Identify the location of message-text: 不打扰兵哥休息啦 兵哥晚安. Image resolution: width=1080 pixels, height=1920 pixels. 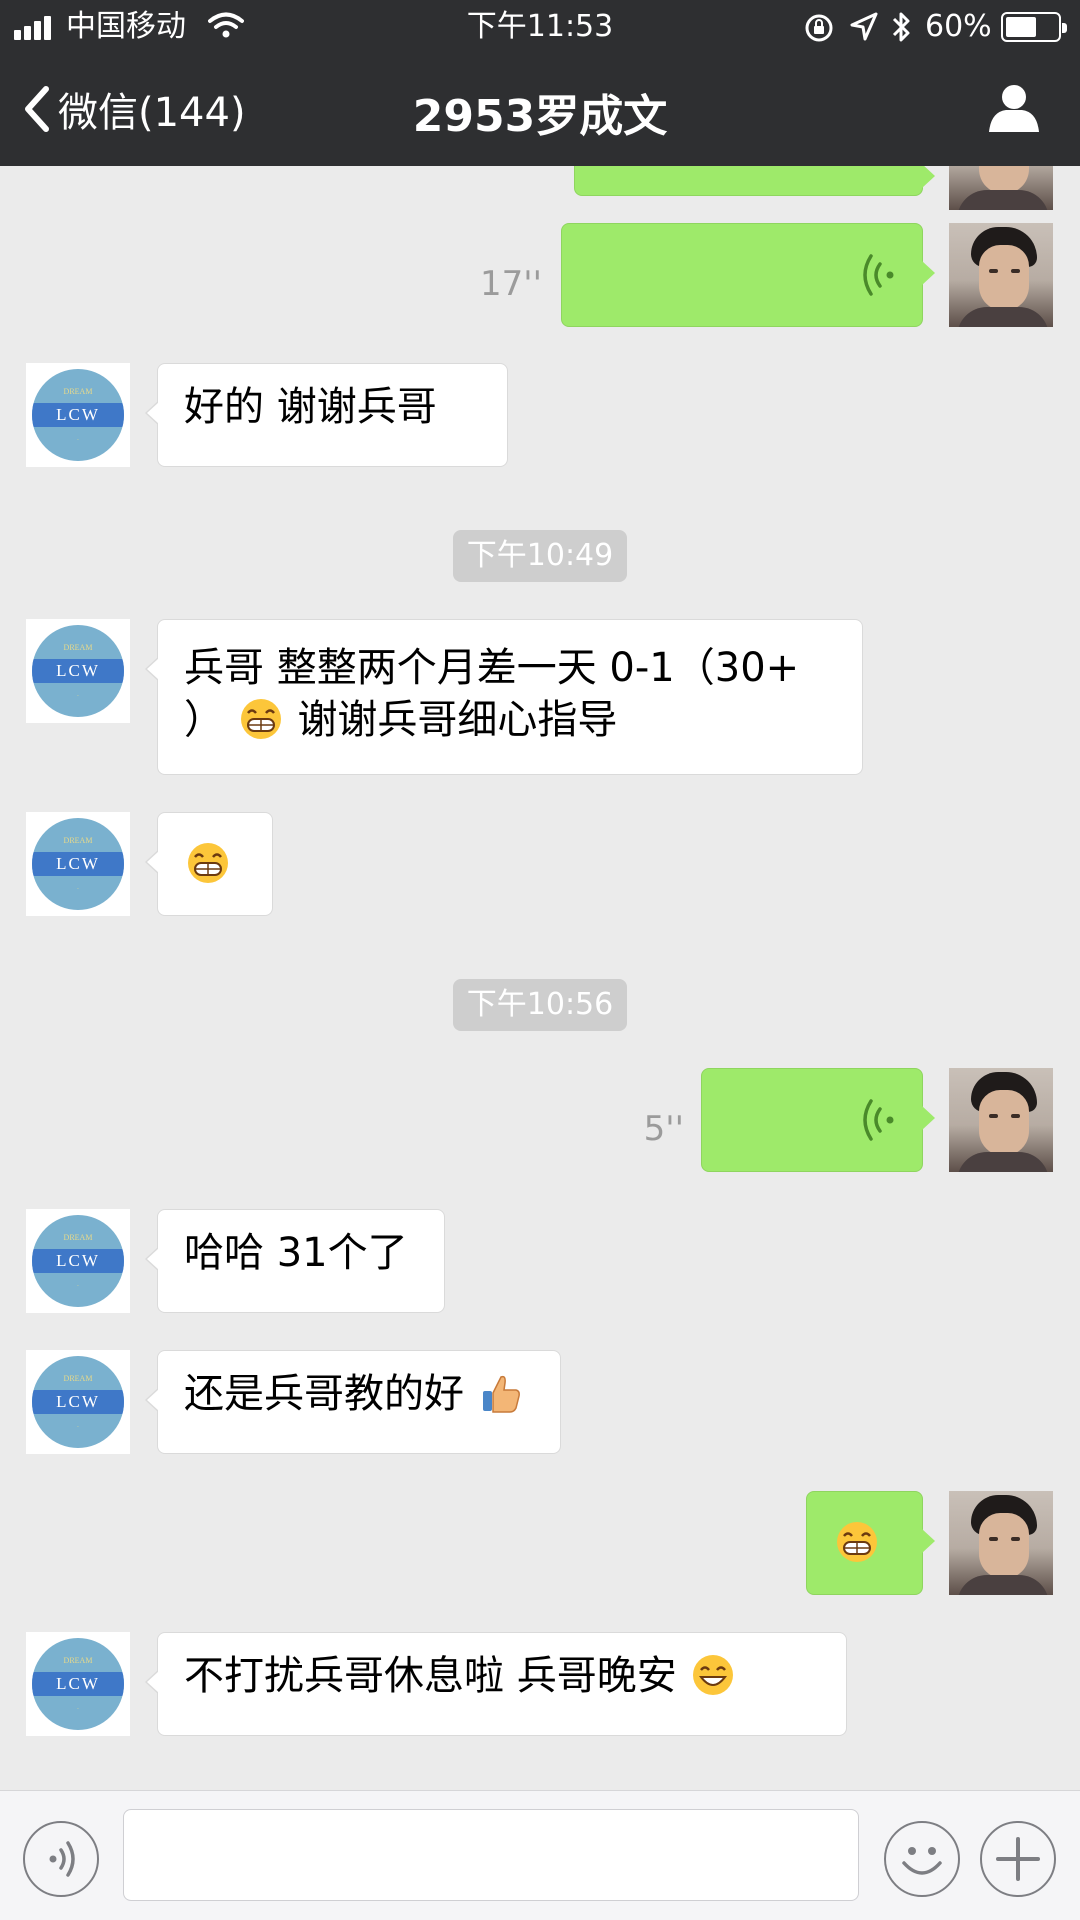
(430, 1676).